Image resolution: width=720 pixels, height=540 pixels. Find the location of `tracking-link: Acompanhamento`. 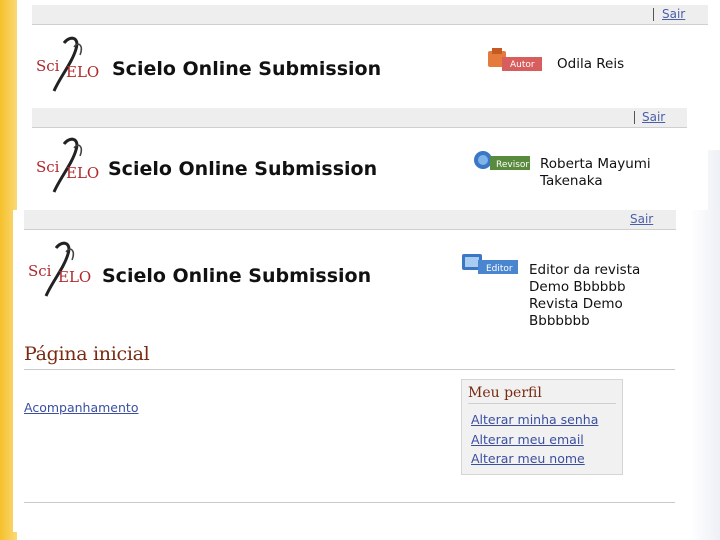

tracking-link: Acompanhamento is located at coordinates (81, 407).